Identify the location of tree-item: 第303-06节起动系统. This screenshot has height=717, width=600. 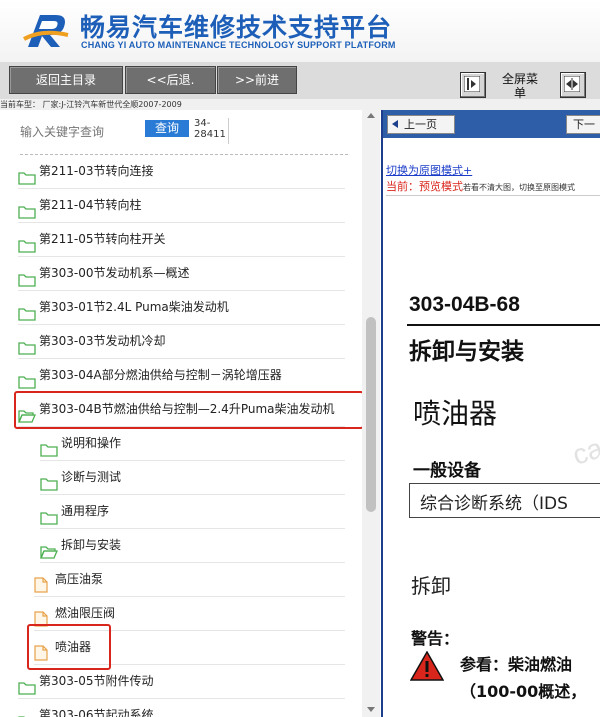
(181, 707).